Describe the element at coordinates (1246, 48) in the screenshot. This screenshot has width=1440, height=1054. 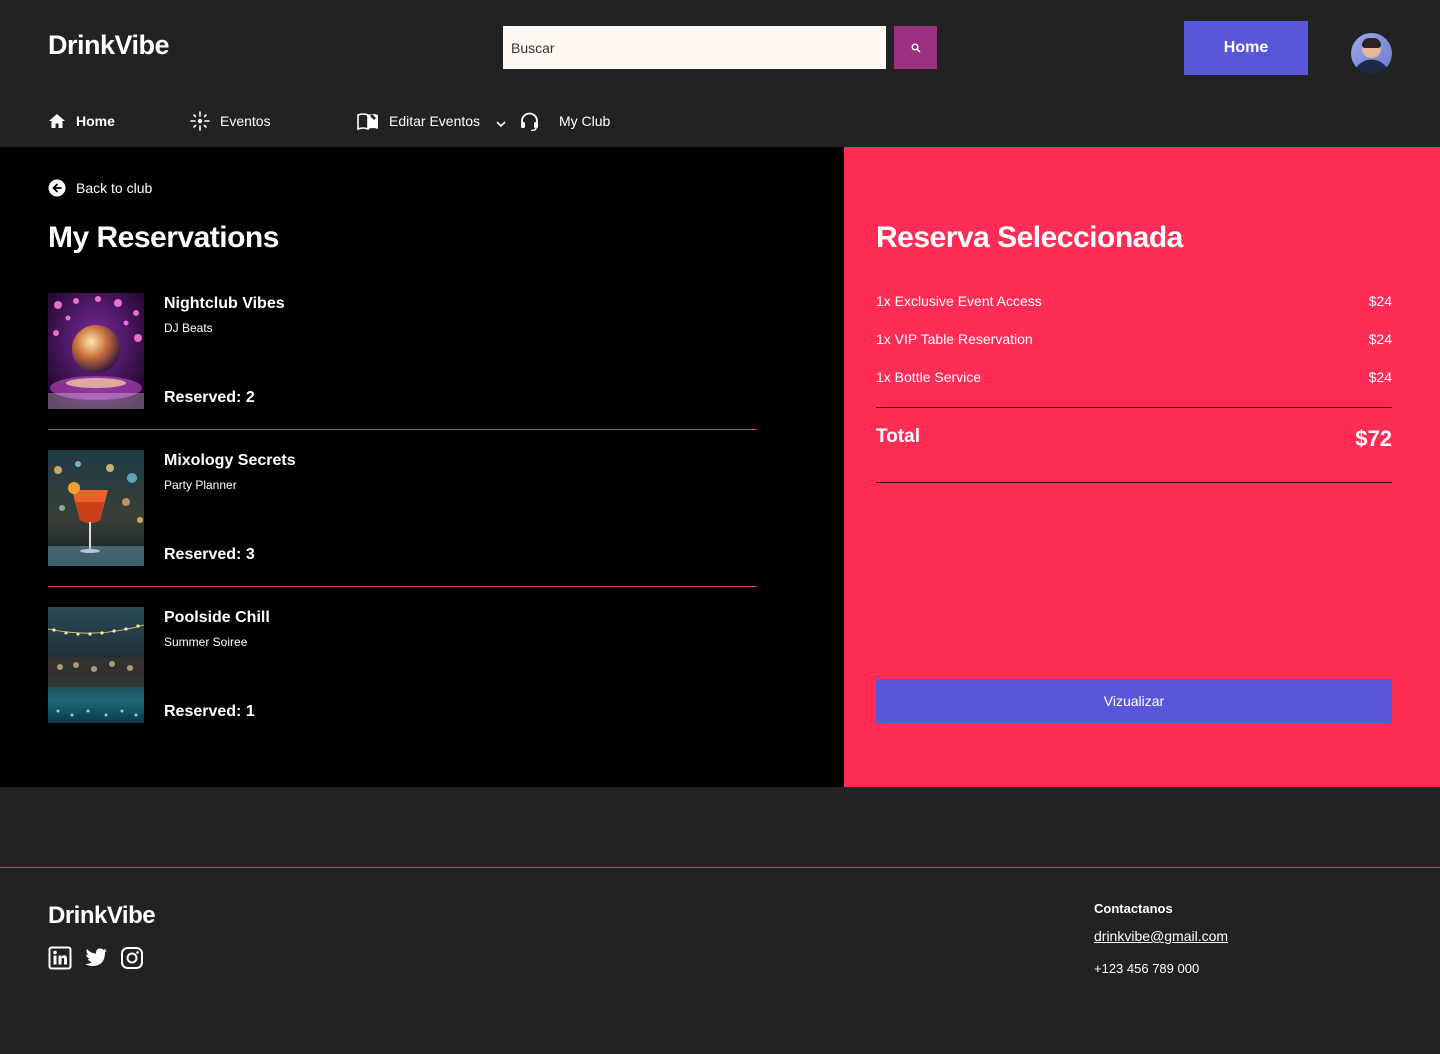
I see `home-button: Home` at that location.